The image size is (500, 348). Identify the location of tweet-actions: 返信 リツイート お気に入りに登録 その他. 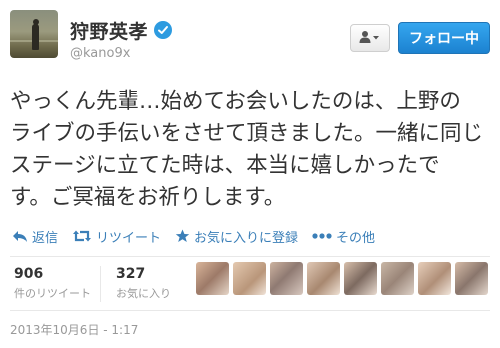
(200, 236).